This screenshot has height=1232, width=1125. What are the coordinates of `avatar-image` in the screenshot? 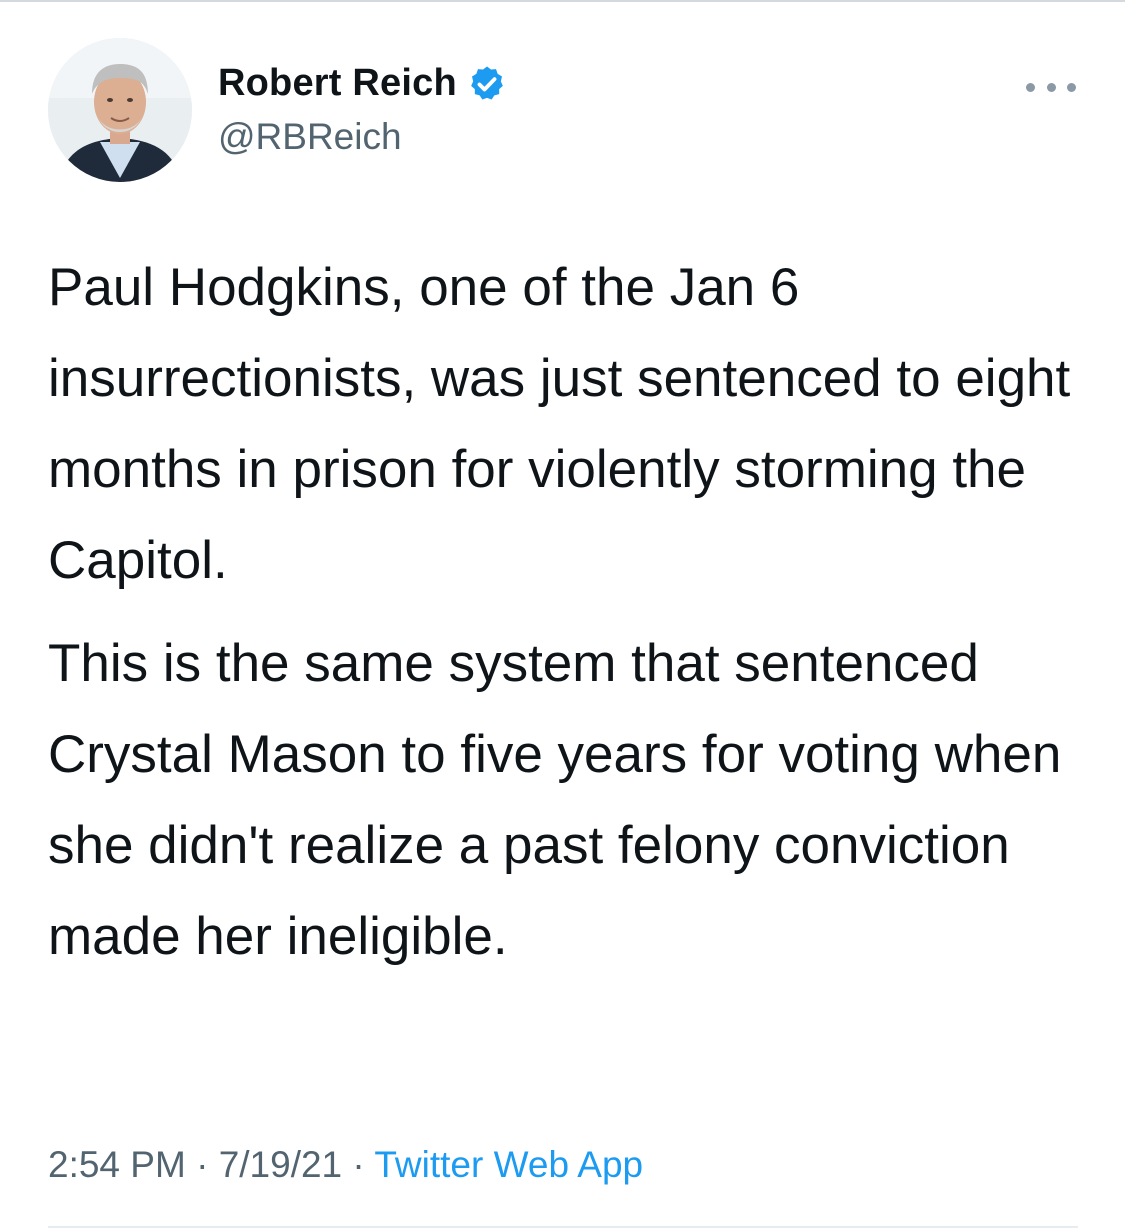 It's located at (120, 110).